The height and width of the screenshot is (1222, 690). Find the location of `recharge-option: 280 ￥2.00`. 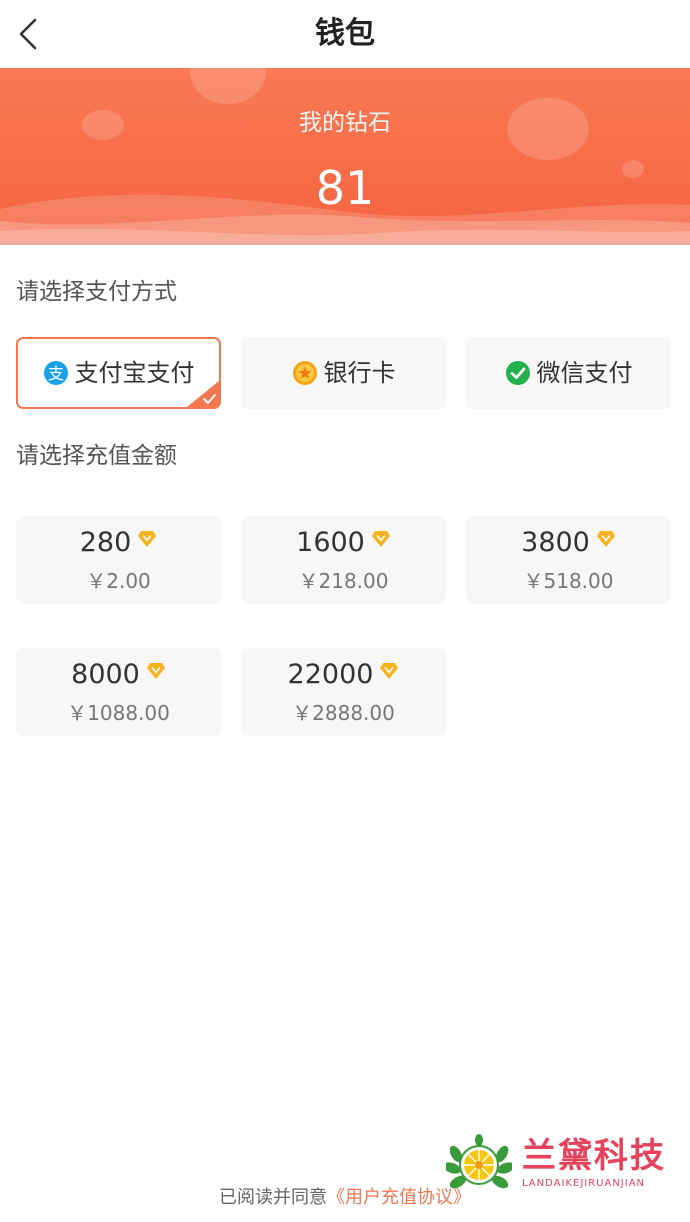

recharge-option: 280 ￥2.00 is located at coordinates (118, 560).